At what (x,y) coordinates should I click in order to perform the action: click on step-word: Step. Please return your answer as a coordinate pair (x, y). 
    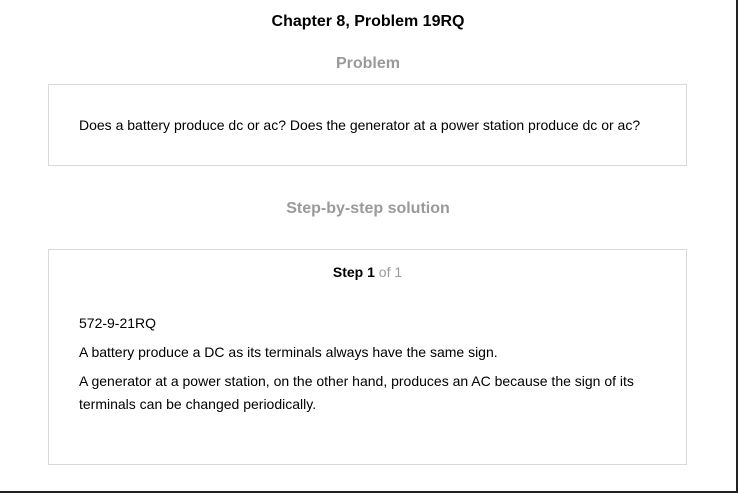
    Looking at the image, I should click on (348, 272).